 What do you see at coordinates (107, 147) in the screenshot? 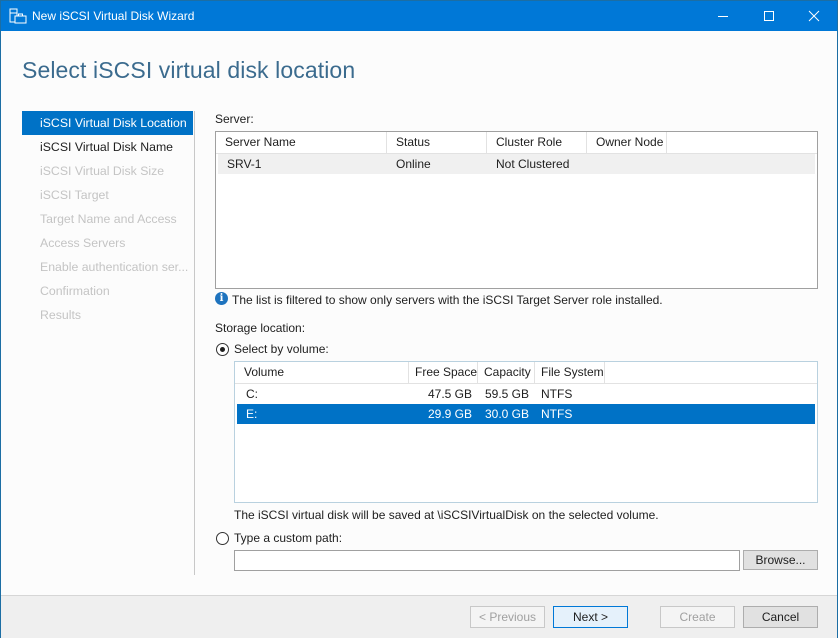
I see `nav-step-virtual-disk-name: iSCSI Virtual Disk Name` at bounding box center [107, 147].